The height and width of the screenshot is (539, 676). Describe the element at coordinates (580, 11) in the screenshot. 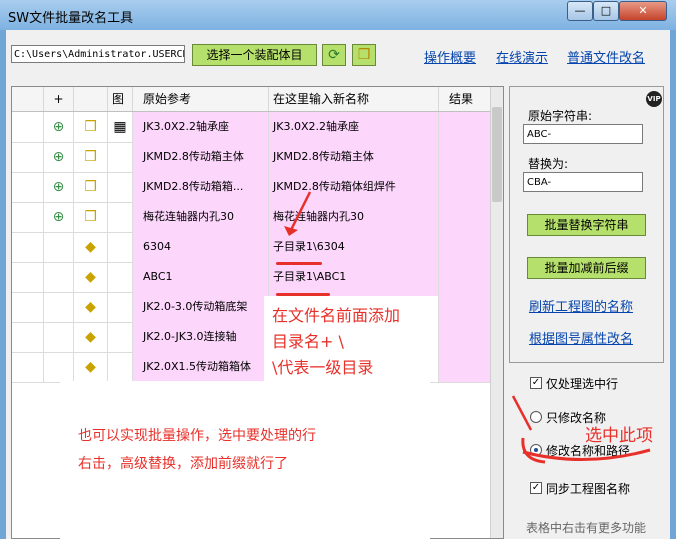

I see `minimize-button: —` at that location.